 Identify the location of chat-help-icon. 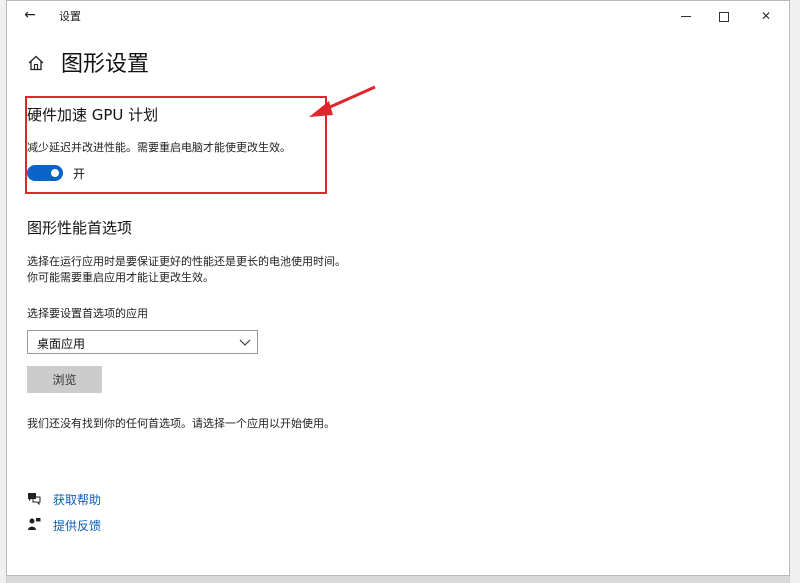
(34, 499).